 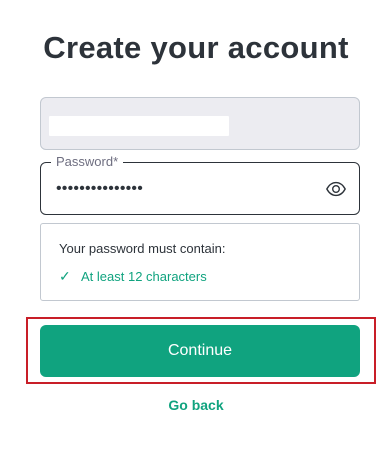 I want to click on page-title: Create your account, so click(x=196, y=47).